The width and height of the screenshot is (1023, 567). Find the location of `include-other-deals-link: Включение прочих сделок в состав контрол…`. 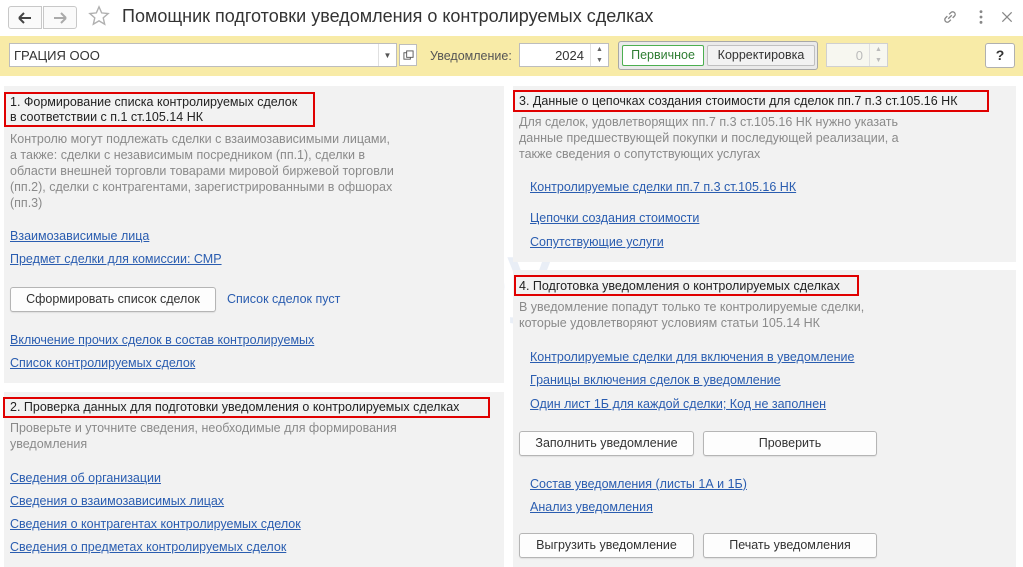

include-other-deals-link: Включение прочих сделок в состав контрол… is located at coordinates (162, 340).